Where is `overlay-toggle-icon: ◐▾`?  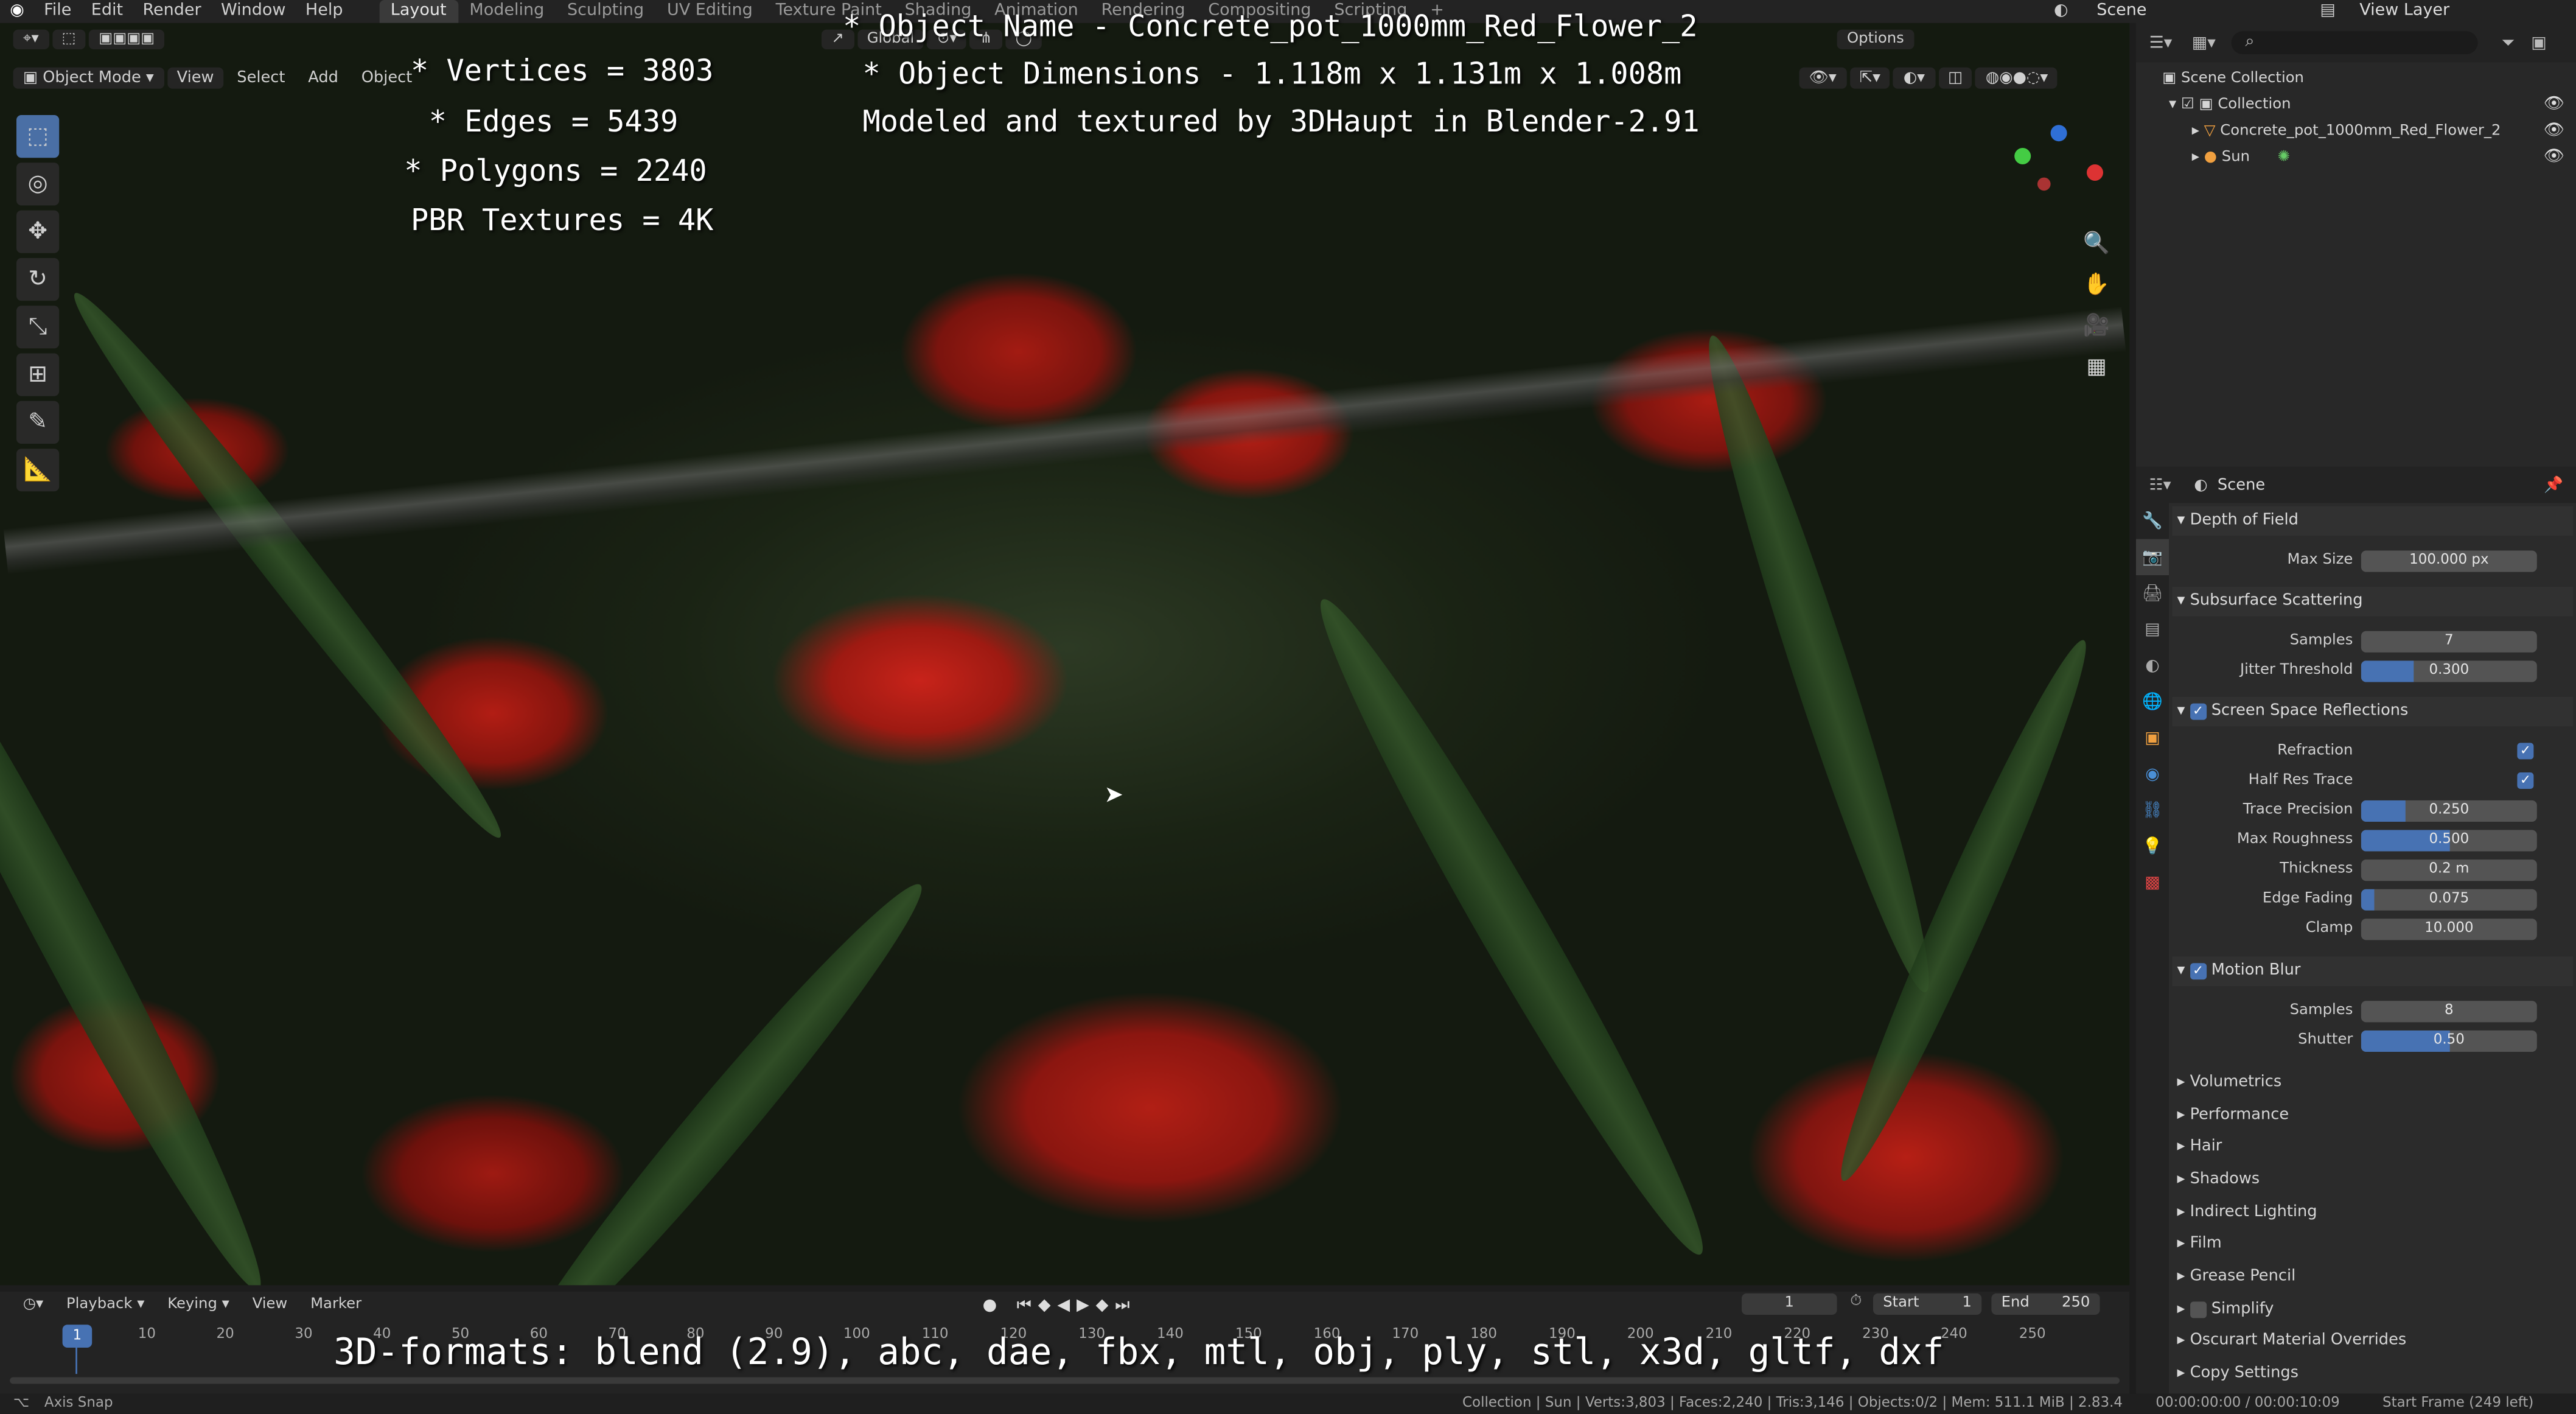 overlay-toggle-icon: ◐▾ is located at coordinates (1914, 77).